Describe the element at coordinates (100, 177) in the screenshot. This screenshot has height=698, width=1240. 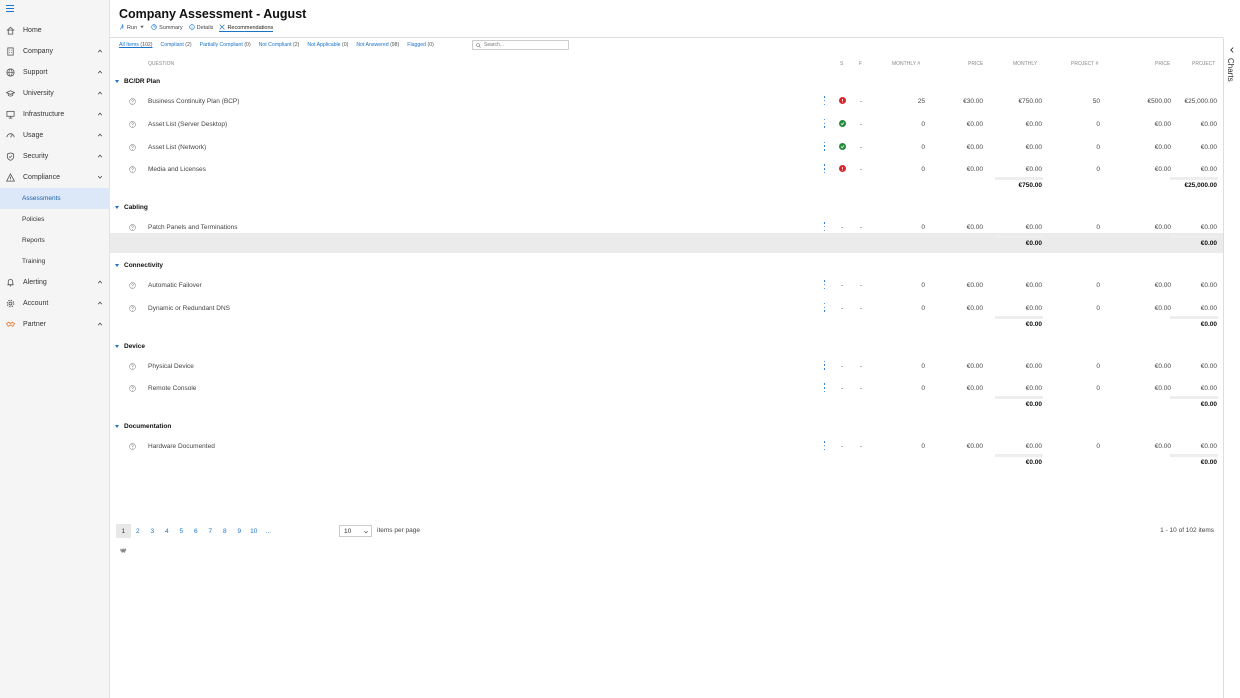
I see `chevron-down-icon` at that location.